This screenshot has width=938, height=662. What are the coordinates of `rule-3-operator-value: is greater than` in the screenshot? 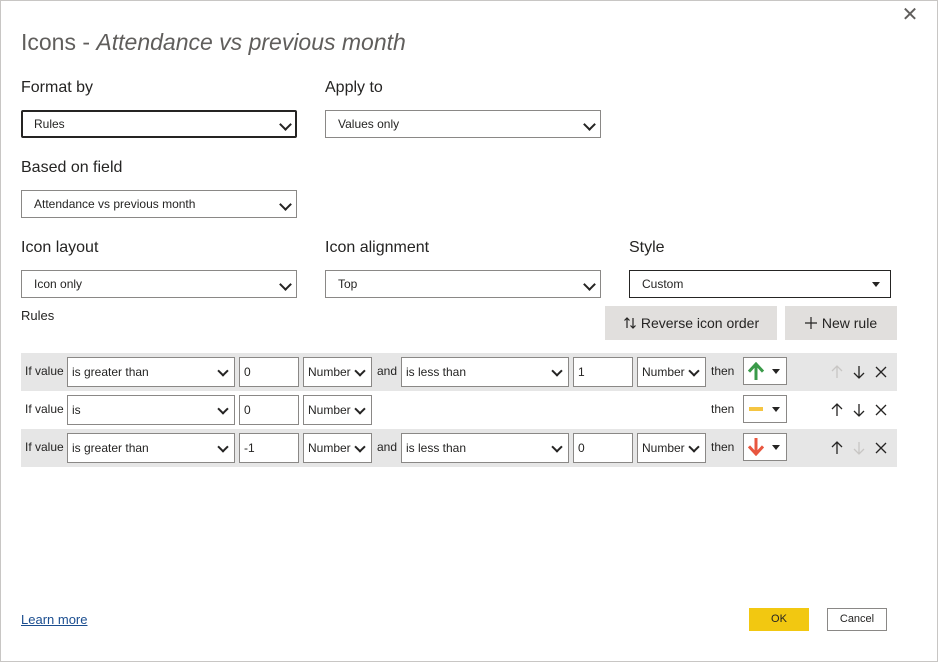 It's located at (110, 448).